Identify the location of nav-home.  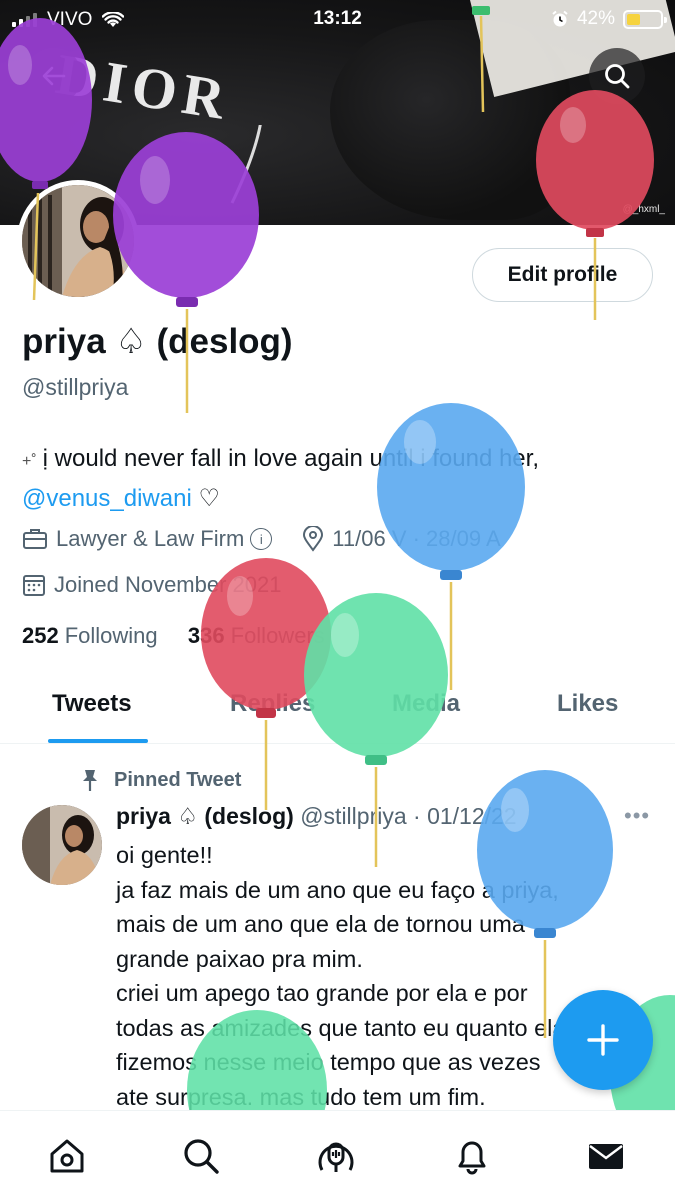
(67, 1156).